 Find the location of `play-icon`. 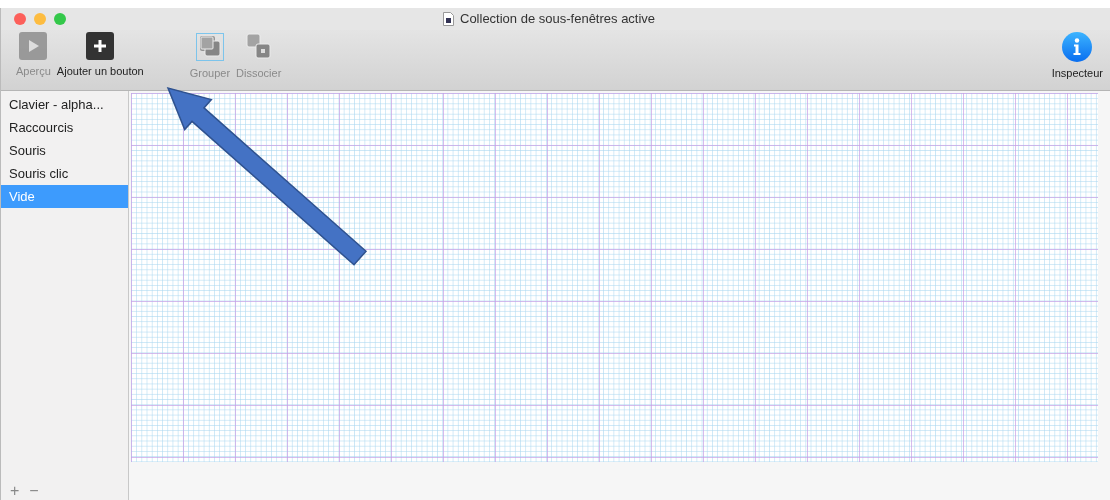

play-icon is located at coordinates (33, 46).